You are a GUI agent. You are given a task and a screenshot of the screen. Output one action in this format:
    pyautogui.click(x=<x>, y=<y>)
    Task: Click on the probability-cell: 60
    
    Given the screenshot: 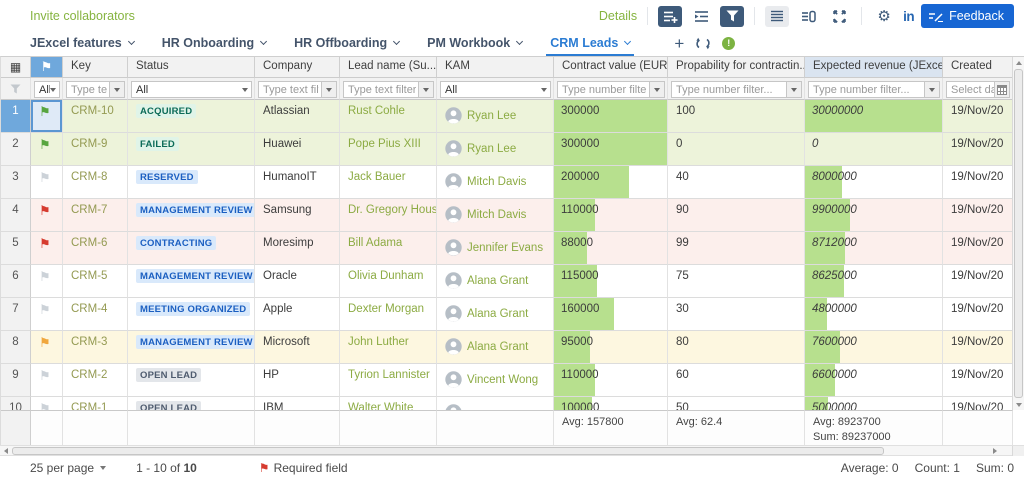 What is the action you would take?
    pyautogui.click(x=736, y=380)
    